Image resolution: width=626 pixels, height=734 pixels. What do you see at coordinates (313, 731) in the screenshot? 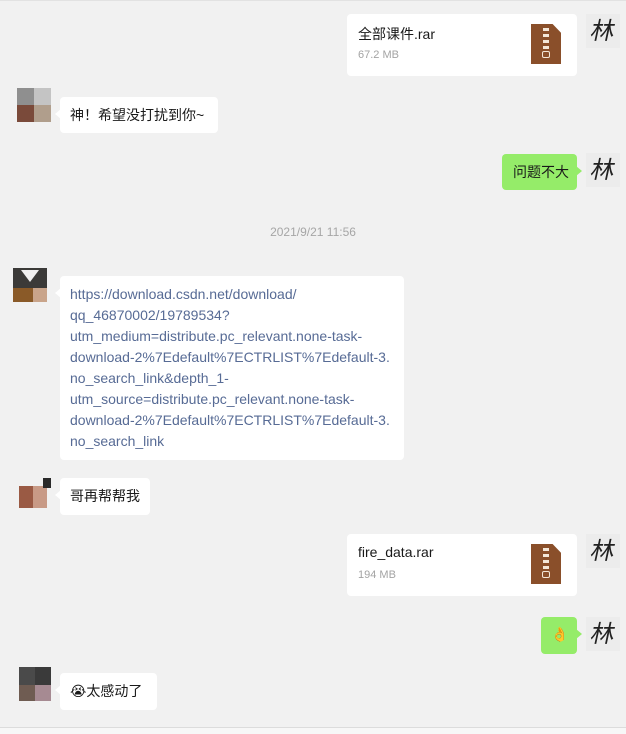
I see `input-area-edge` at bounding box center [313, 731].